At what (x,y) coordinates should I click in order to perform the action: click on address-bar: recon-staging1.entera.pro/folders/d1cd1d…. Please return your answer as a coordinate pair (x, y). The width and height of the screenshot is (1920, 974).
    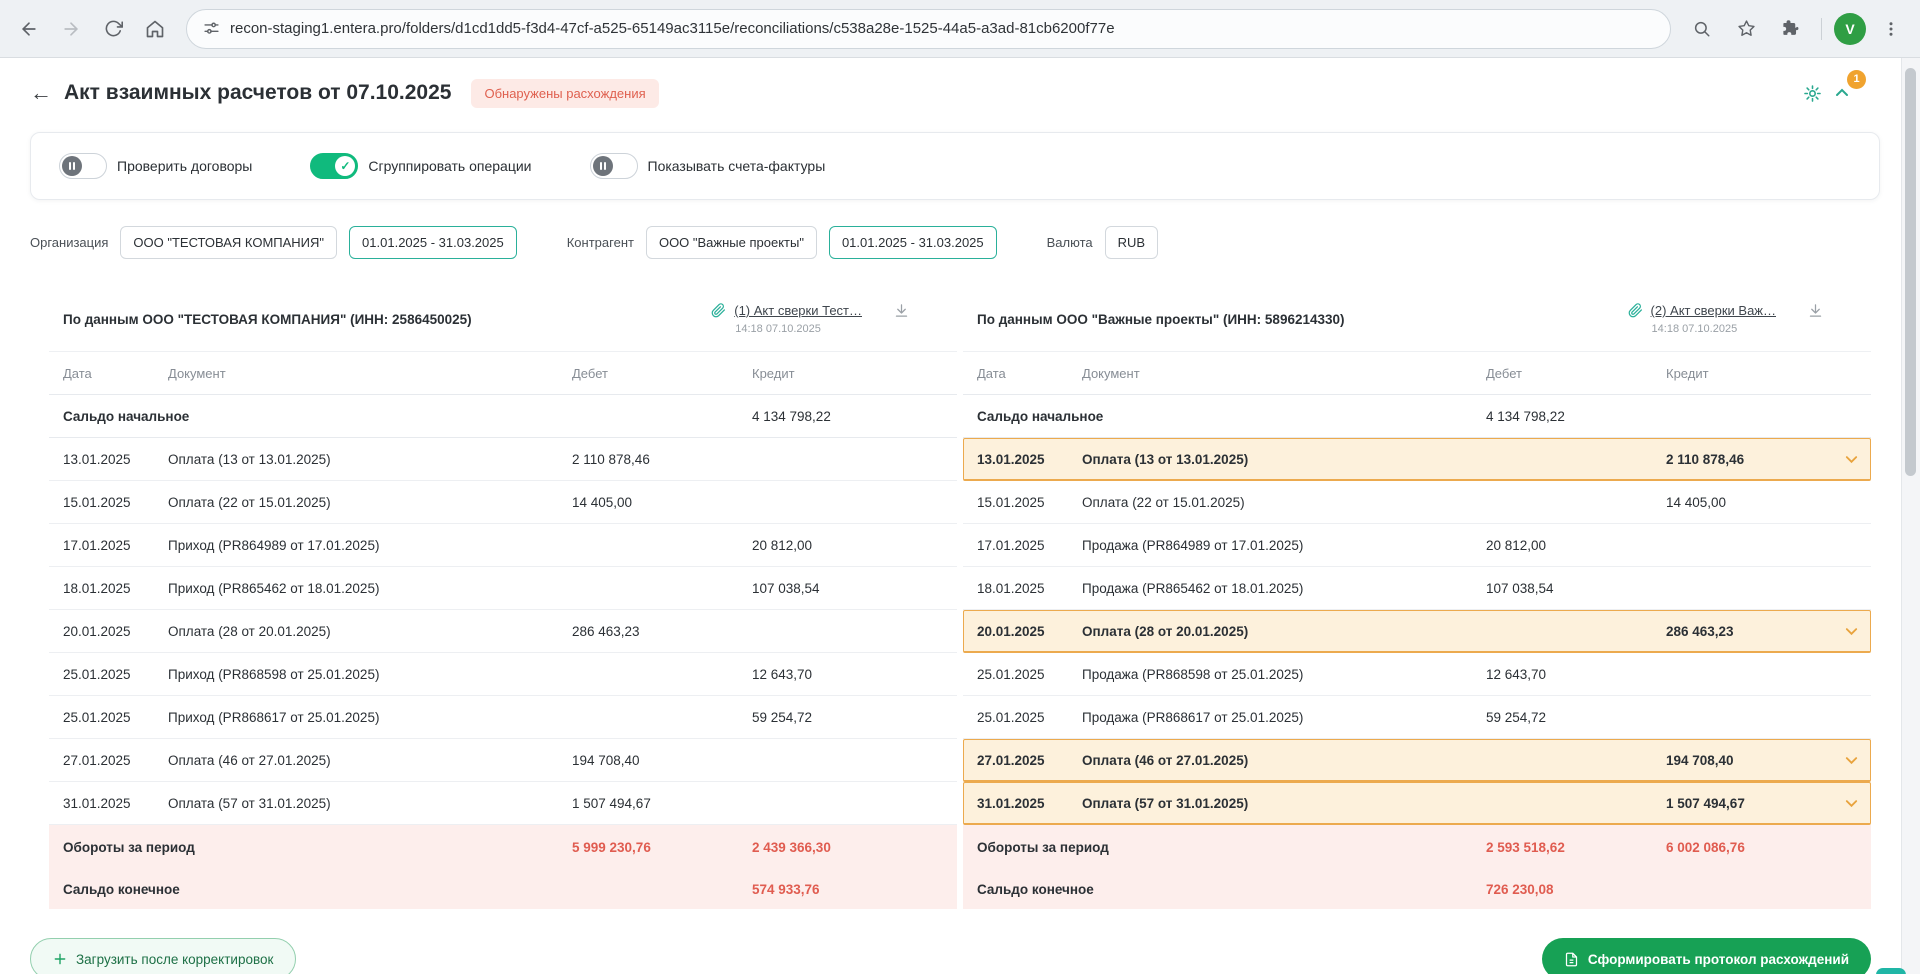
    Looking at the image, I should click on (928, 28).